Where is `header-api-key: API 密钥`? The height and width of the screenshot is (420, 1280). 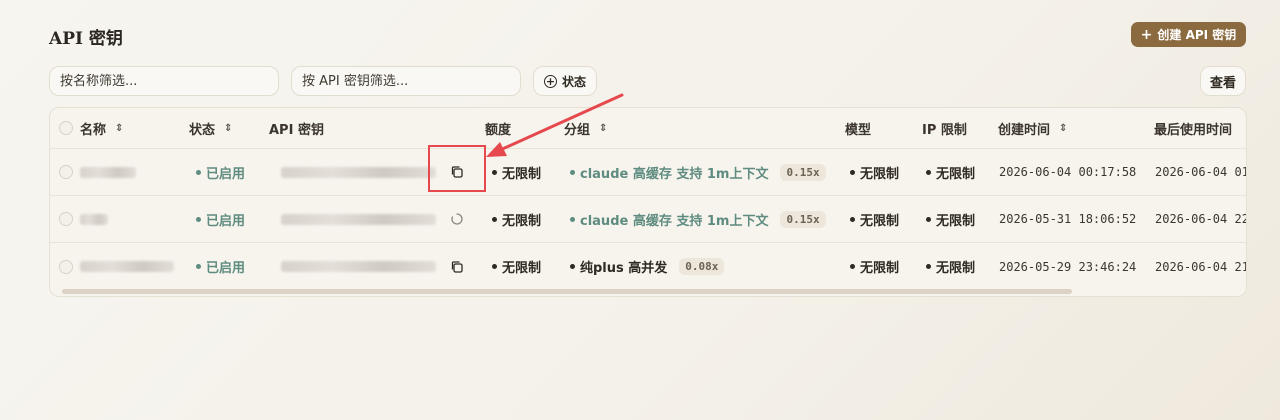
header-api-key: API 密钥 is located at coordinates (296, 130).